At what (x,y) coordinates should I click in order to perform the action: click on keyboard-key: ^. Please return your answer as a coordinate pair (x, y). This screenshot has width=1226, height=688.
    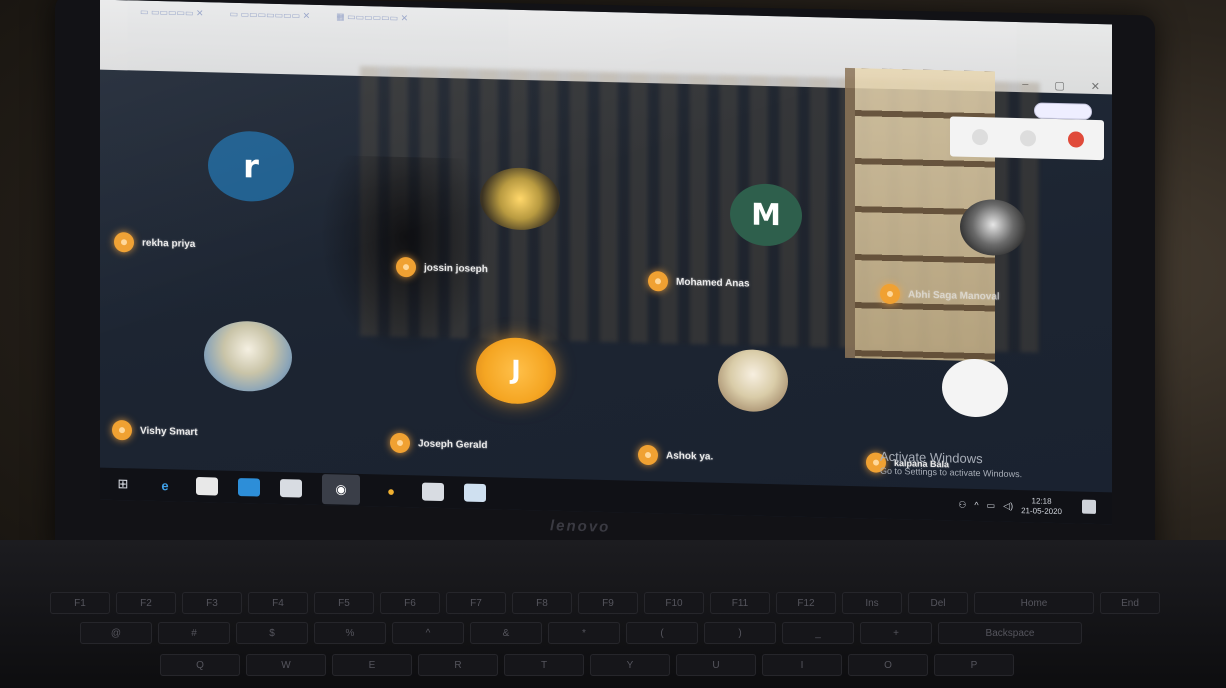
    Looking at the image, I should click on (428, 633).